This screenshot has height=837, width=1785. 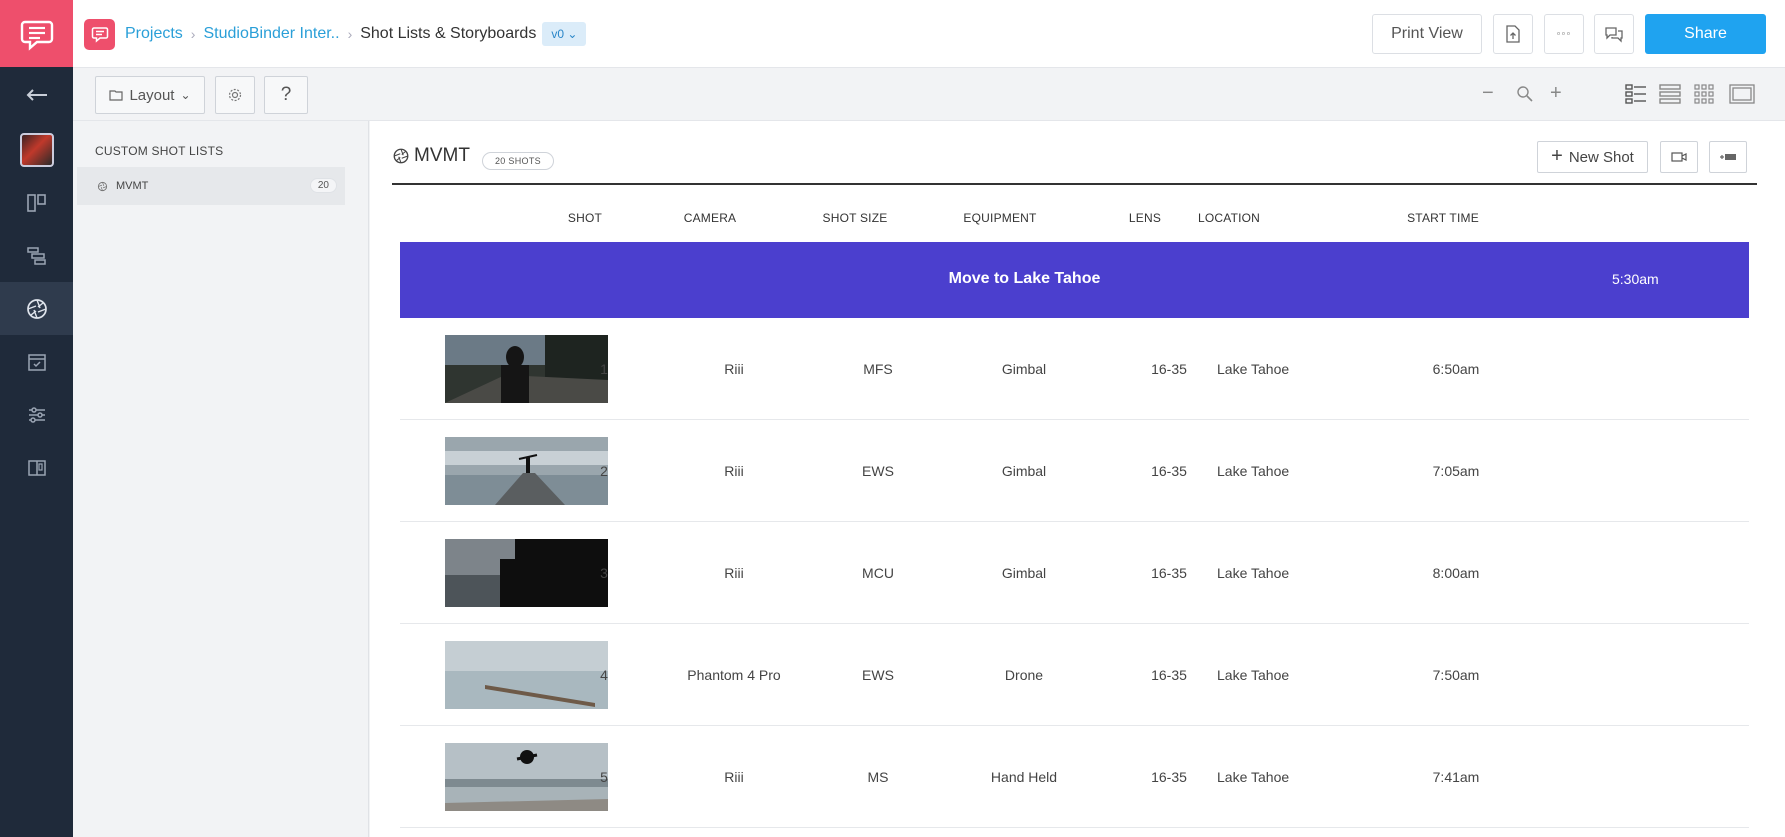 I want to click on back-button, so click(x=36, y=95).